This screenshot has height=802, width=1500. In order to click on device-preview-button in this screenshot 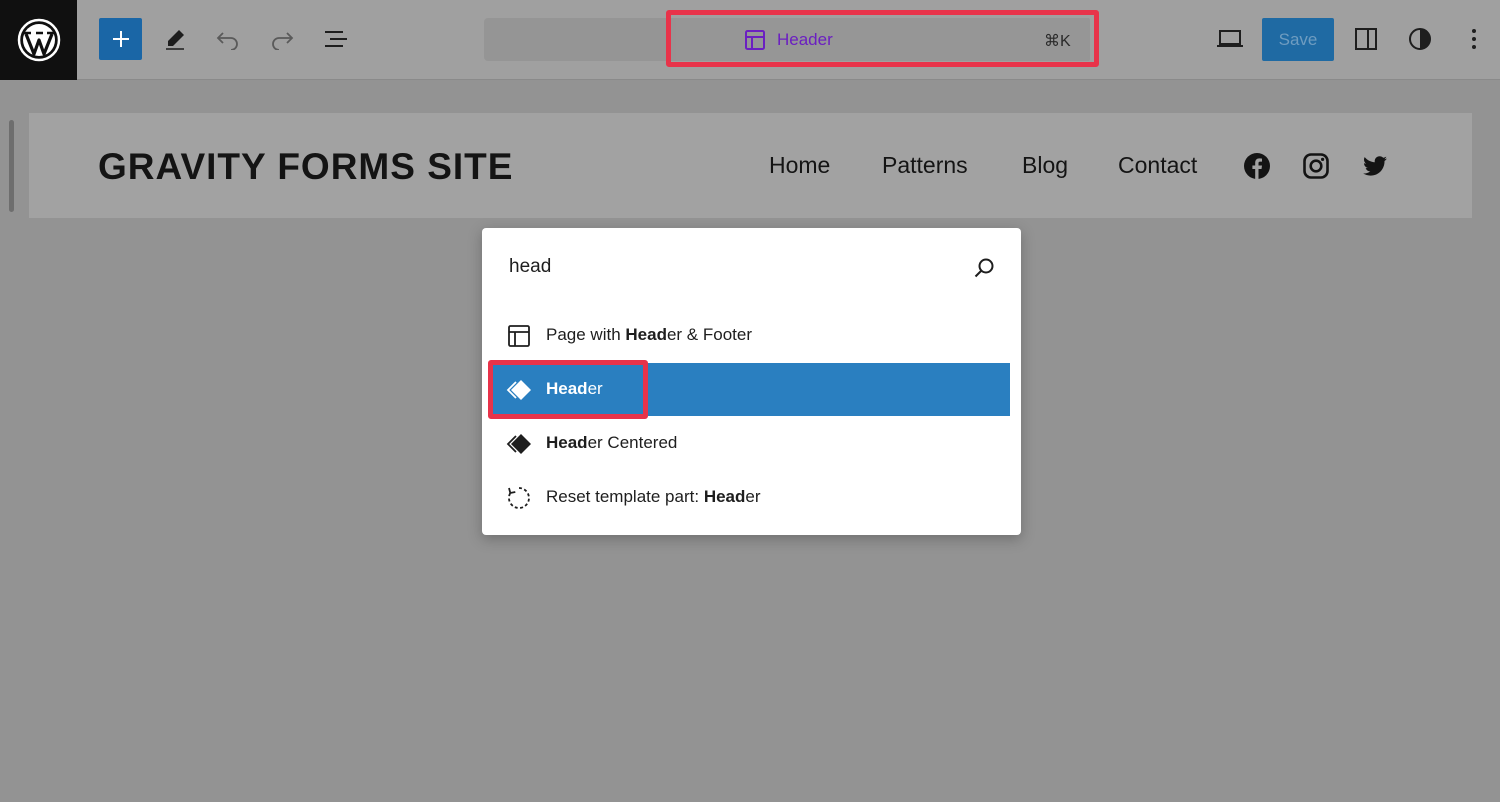, I will do `click(1230, 39)`.